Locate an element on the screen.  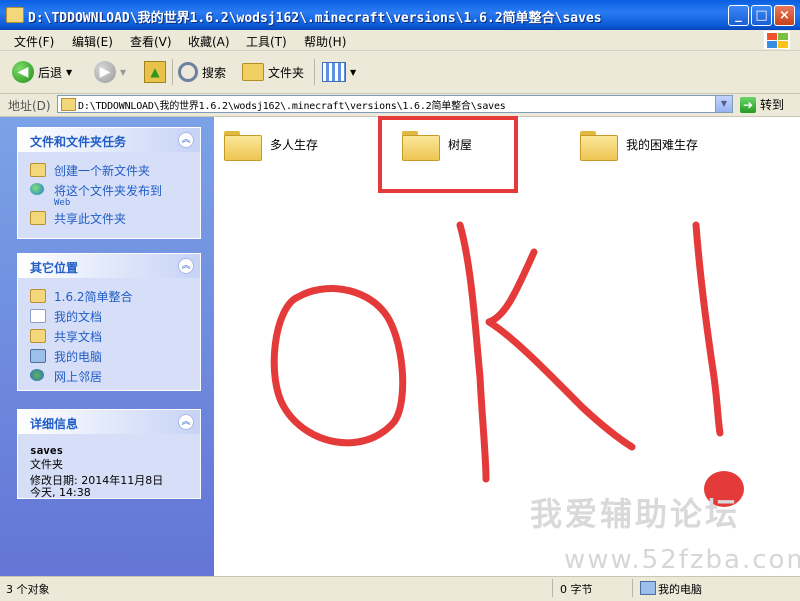
panel-title: 其它位置 is located at coordinates (54, 268).